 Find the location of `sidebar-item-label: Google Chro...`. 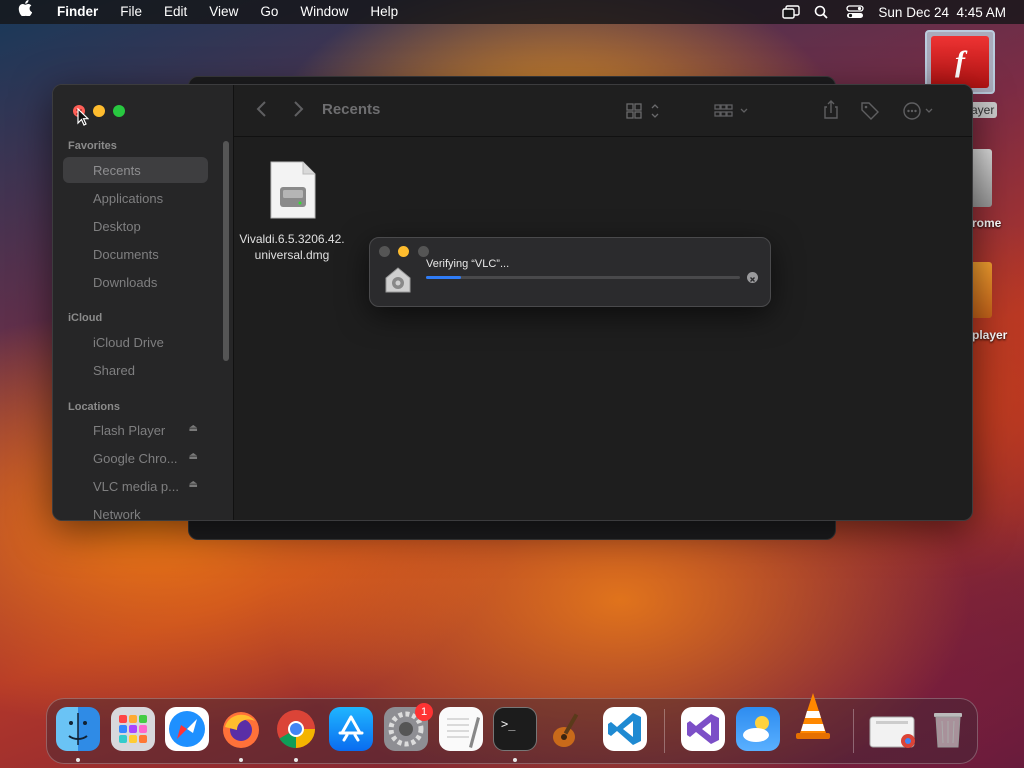

sidebar-item-label: Google Chro... is located at coordinates (135, 458).